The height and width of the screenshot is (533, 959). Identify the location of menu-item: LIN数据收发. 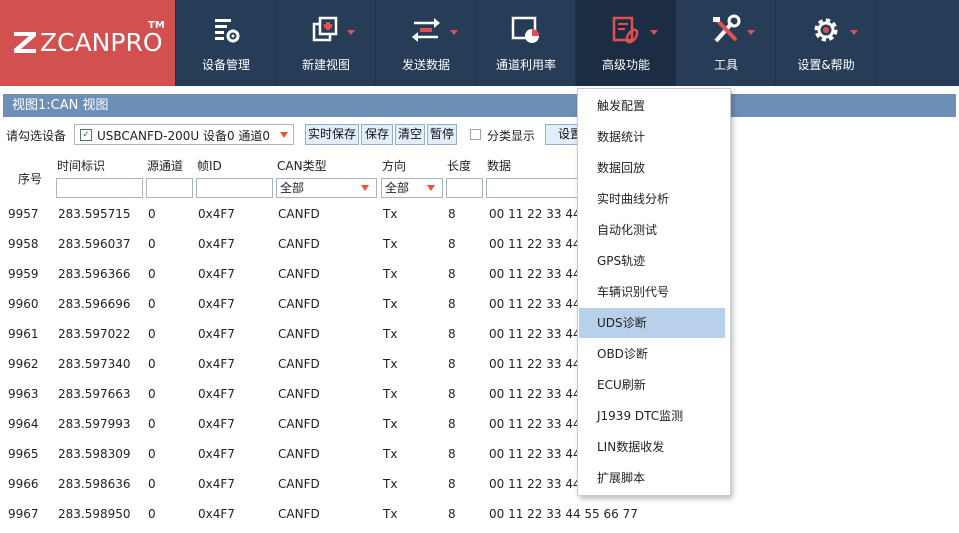
(652, 447).